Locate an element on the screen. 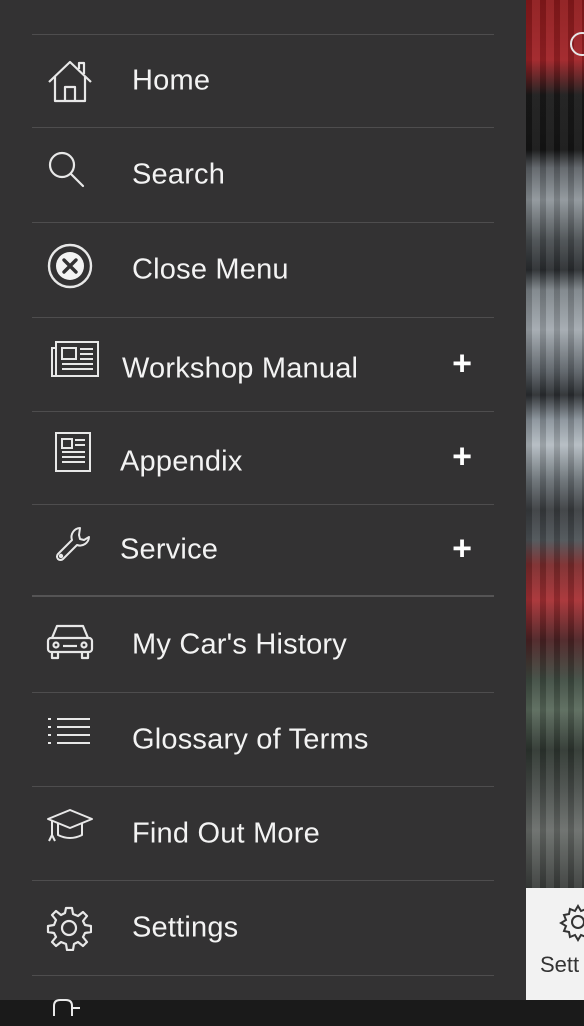  menu-item-label: Home is located at coordinates (171, 80).